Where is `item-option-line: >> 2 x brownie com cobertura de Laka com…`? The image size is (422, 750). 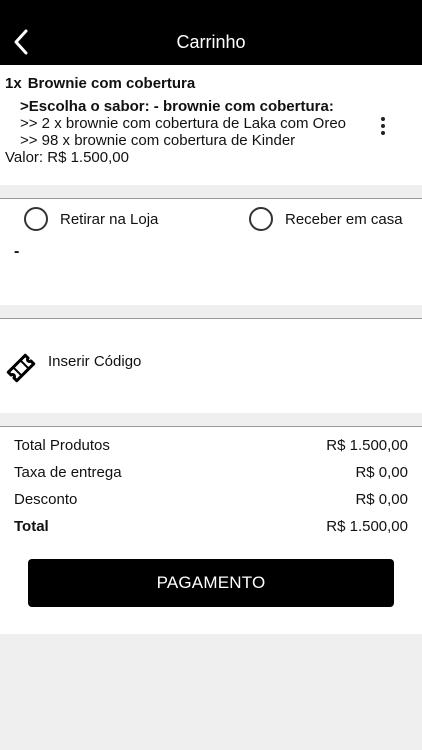 item-option-line: >> 2 x brownie com cobertura de Laka com… is located at coordinates (183, 123).